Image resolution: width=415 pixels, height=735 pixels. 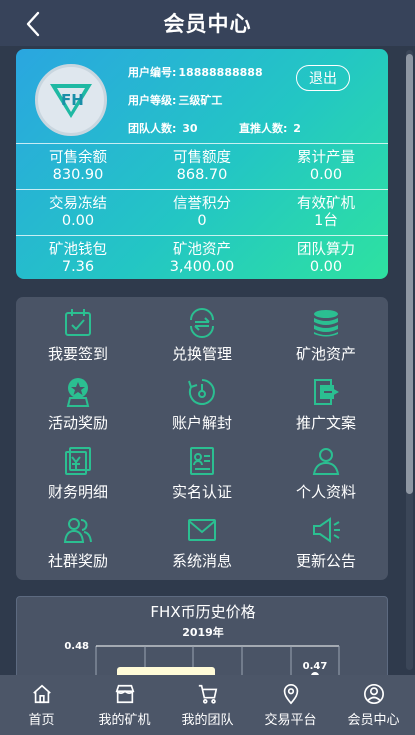 What do you see at coordinates (220, 72) in the screenshot?
I see `user-id-value: 18888888888` at bounding box center [220, 72].